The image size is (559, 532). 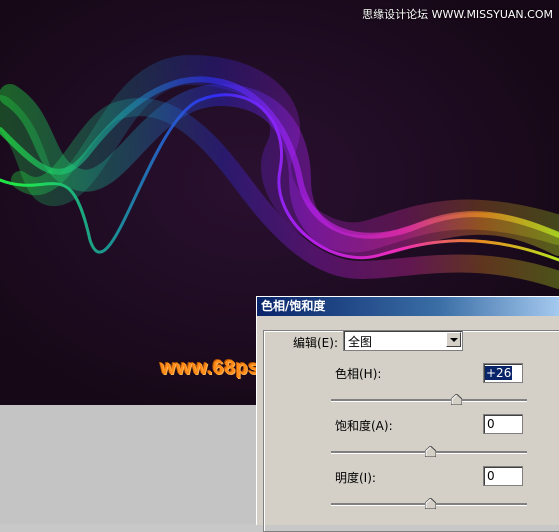 I want to click on chevron-down-icon, so click(x=453, y=339).